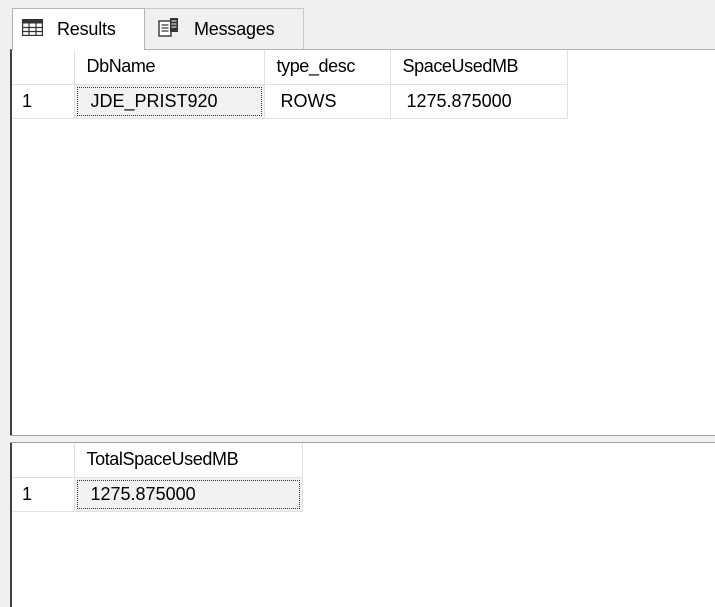 This screenshot has height=607, width=715. What do you see at coordinates (86, 29) in the screenshot?
I see `tab-results-label: Results` at bounding box center [86, 29].